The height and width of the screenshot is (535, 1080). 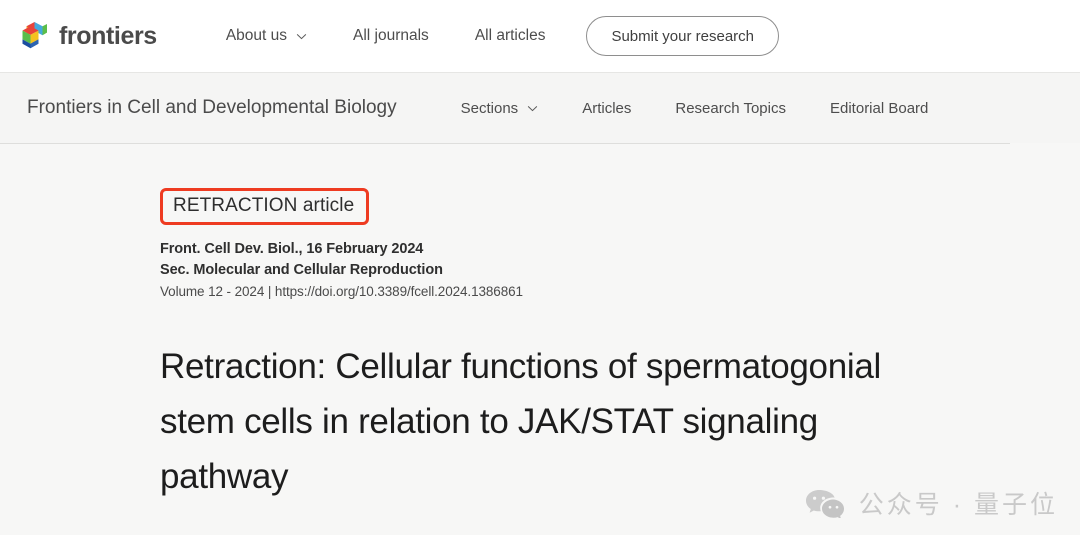 I want to click on journal-nav-item-articles: Articles, so click(x=606, y=108).